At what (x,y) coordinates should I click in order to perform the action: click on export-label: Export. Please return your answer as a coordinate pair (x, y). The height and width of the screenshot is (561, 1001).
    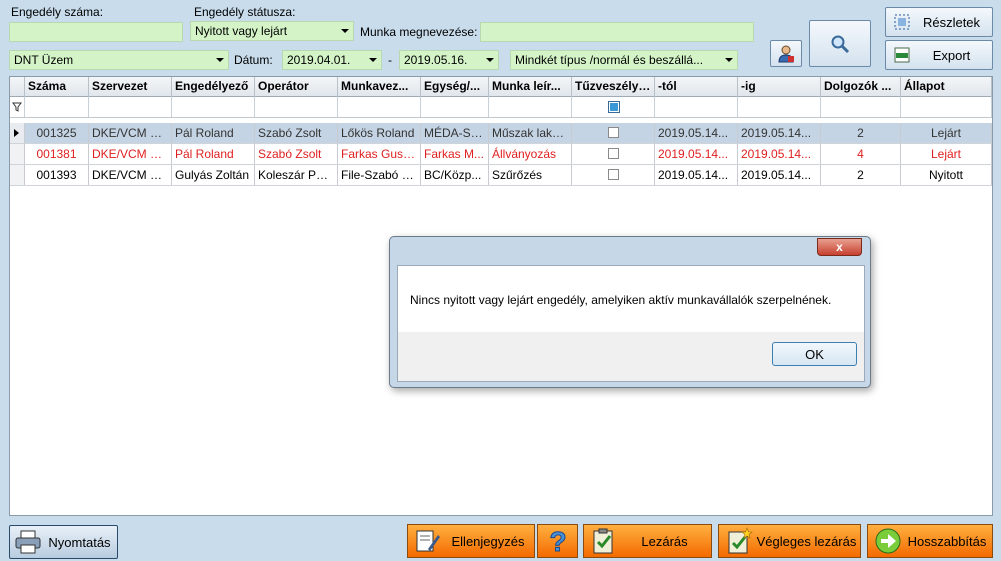
    Looking at the image, I should click on (951, 55).